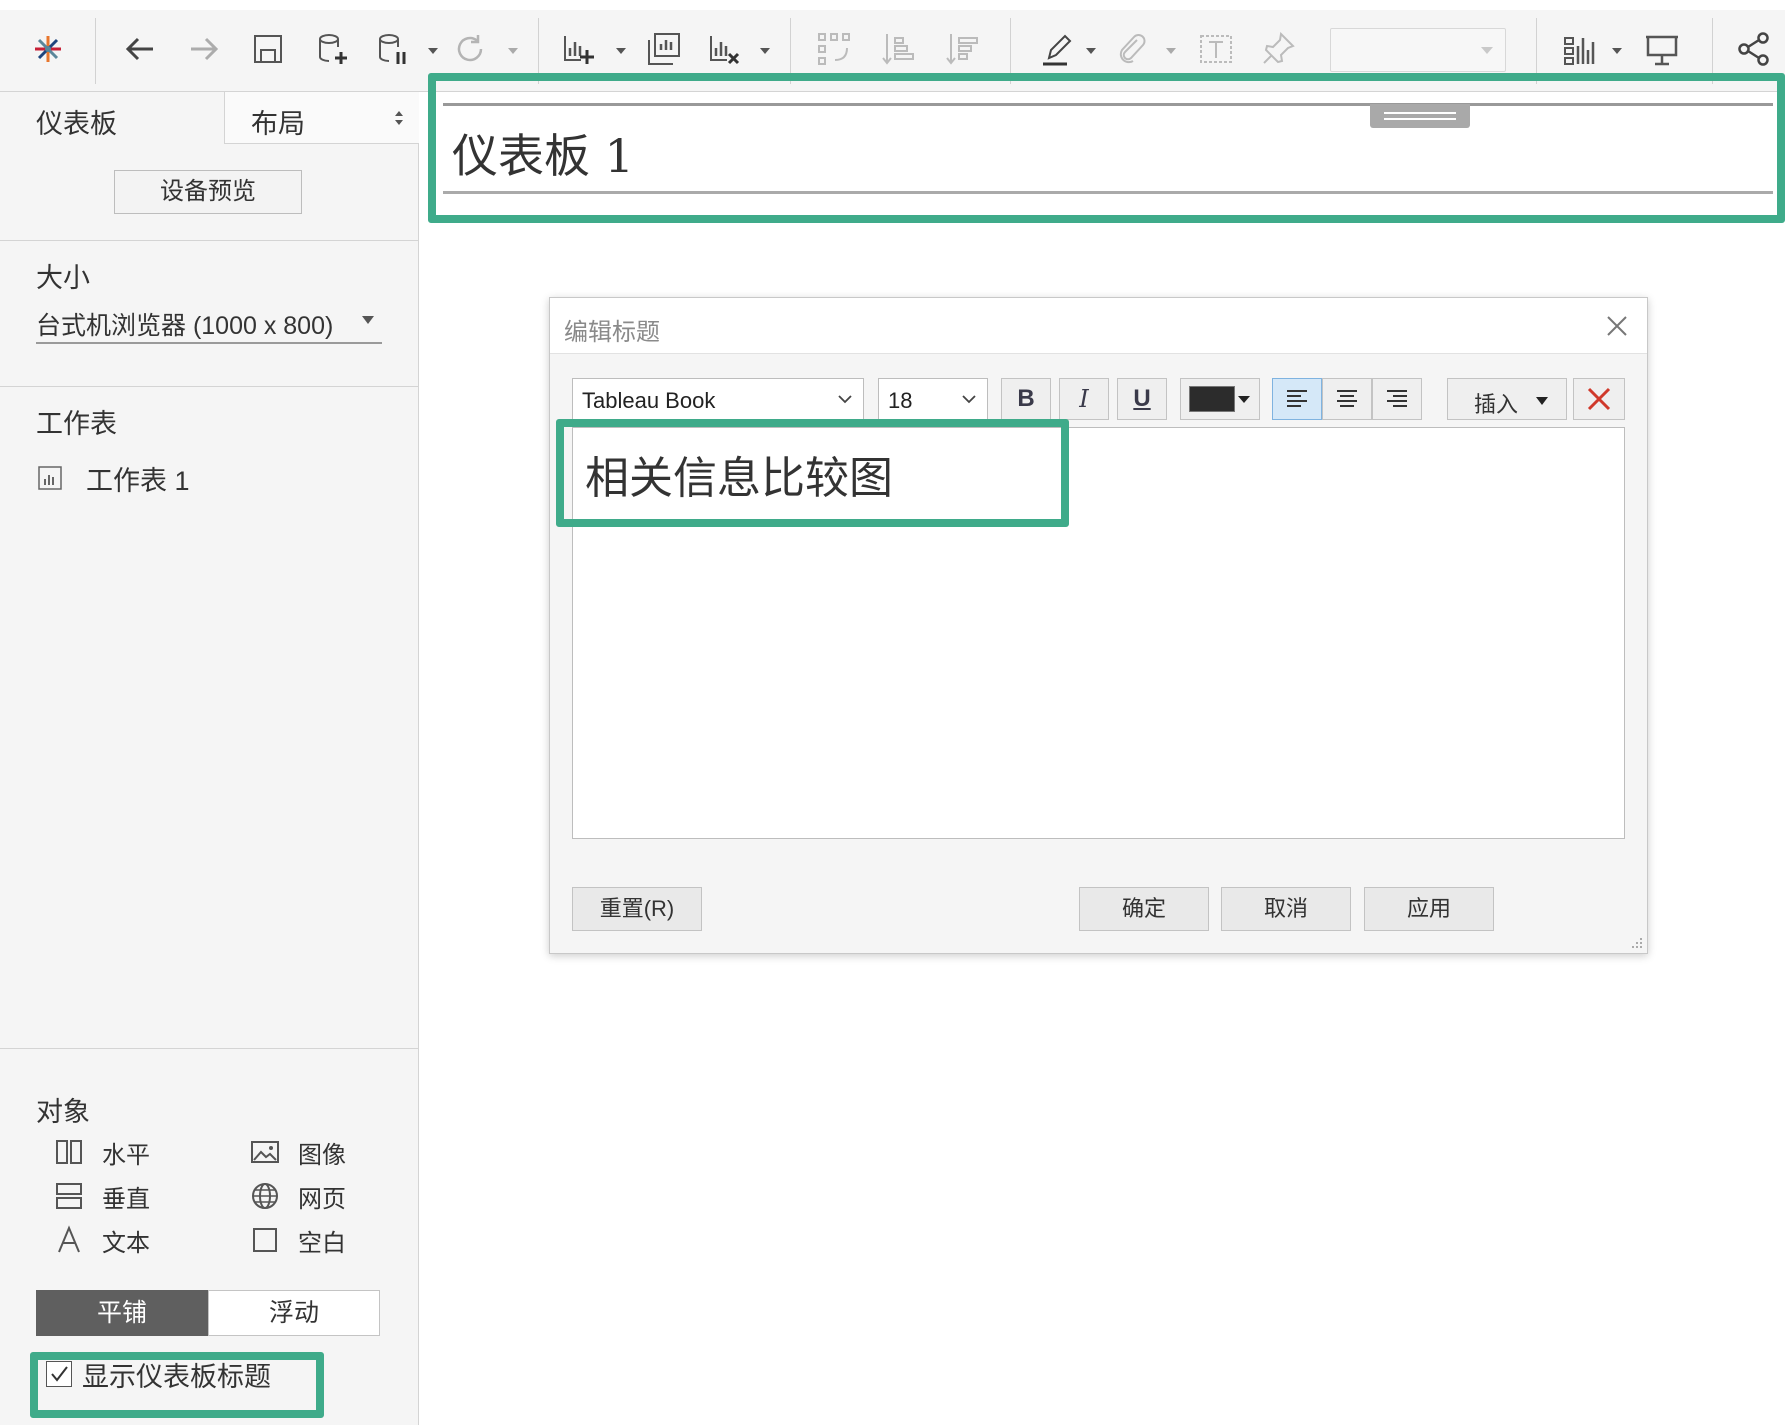 This screenshot has width=1785, height=1425. Describe the element at coordinates (1132, 49) in the screenshot. I see `group-icon` at that location.